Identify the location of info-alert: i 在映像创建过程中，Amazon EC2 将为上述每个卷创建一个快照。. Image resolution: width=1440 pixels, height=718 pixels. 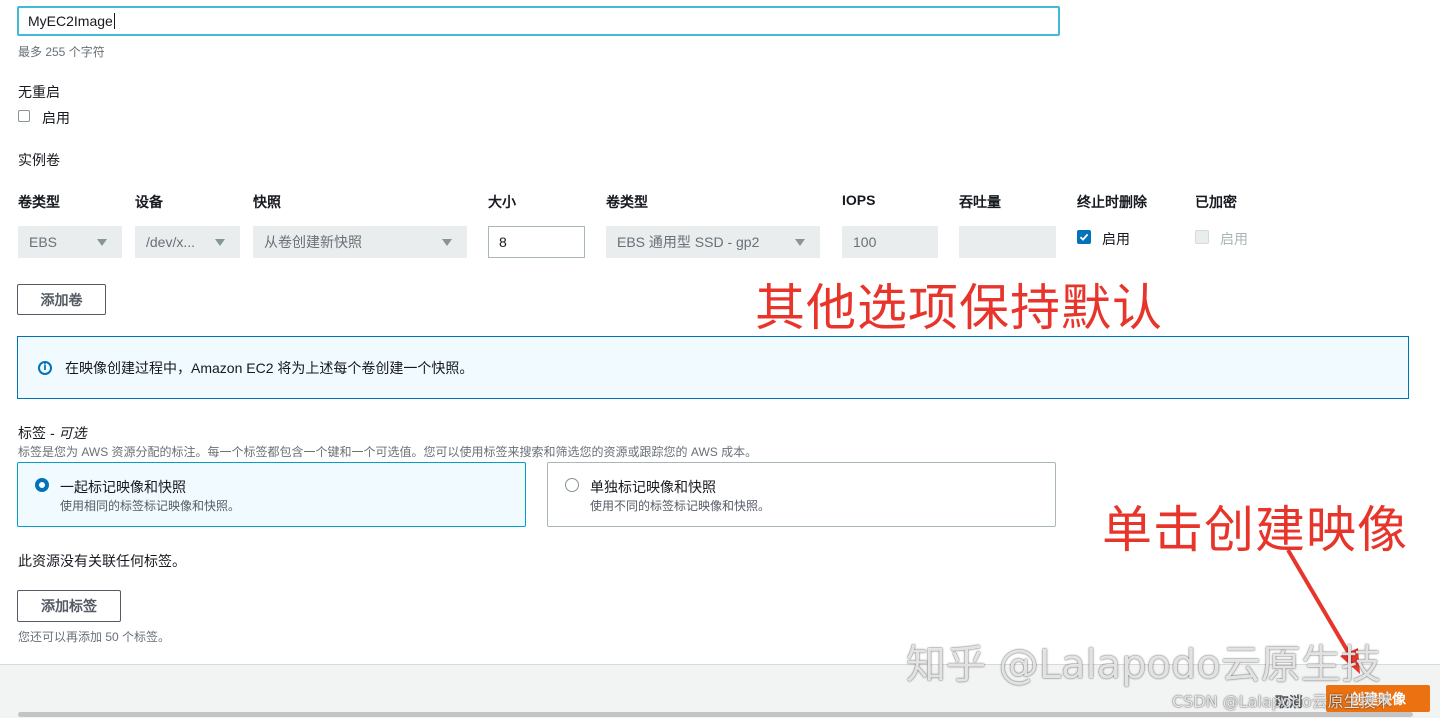
(713, 367).